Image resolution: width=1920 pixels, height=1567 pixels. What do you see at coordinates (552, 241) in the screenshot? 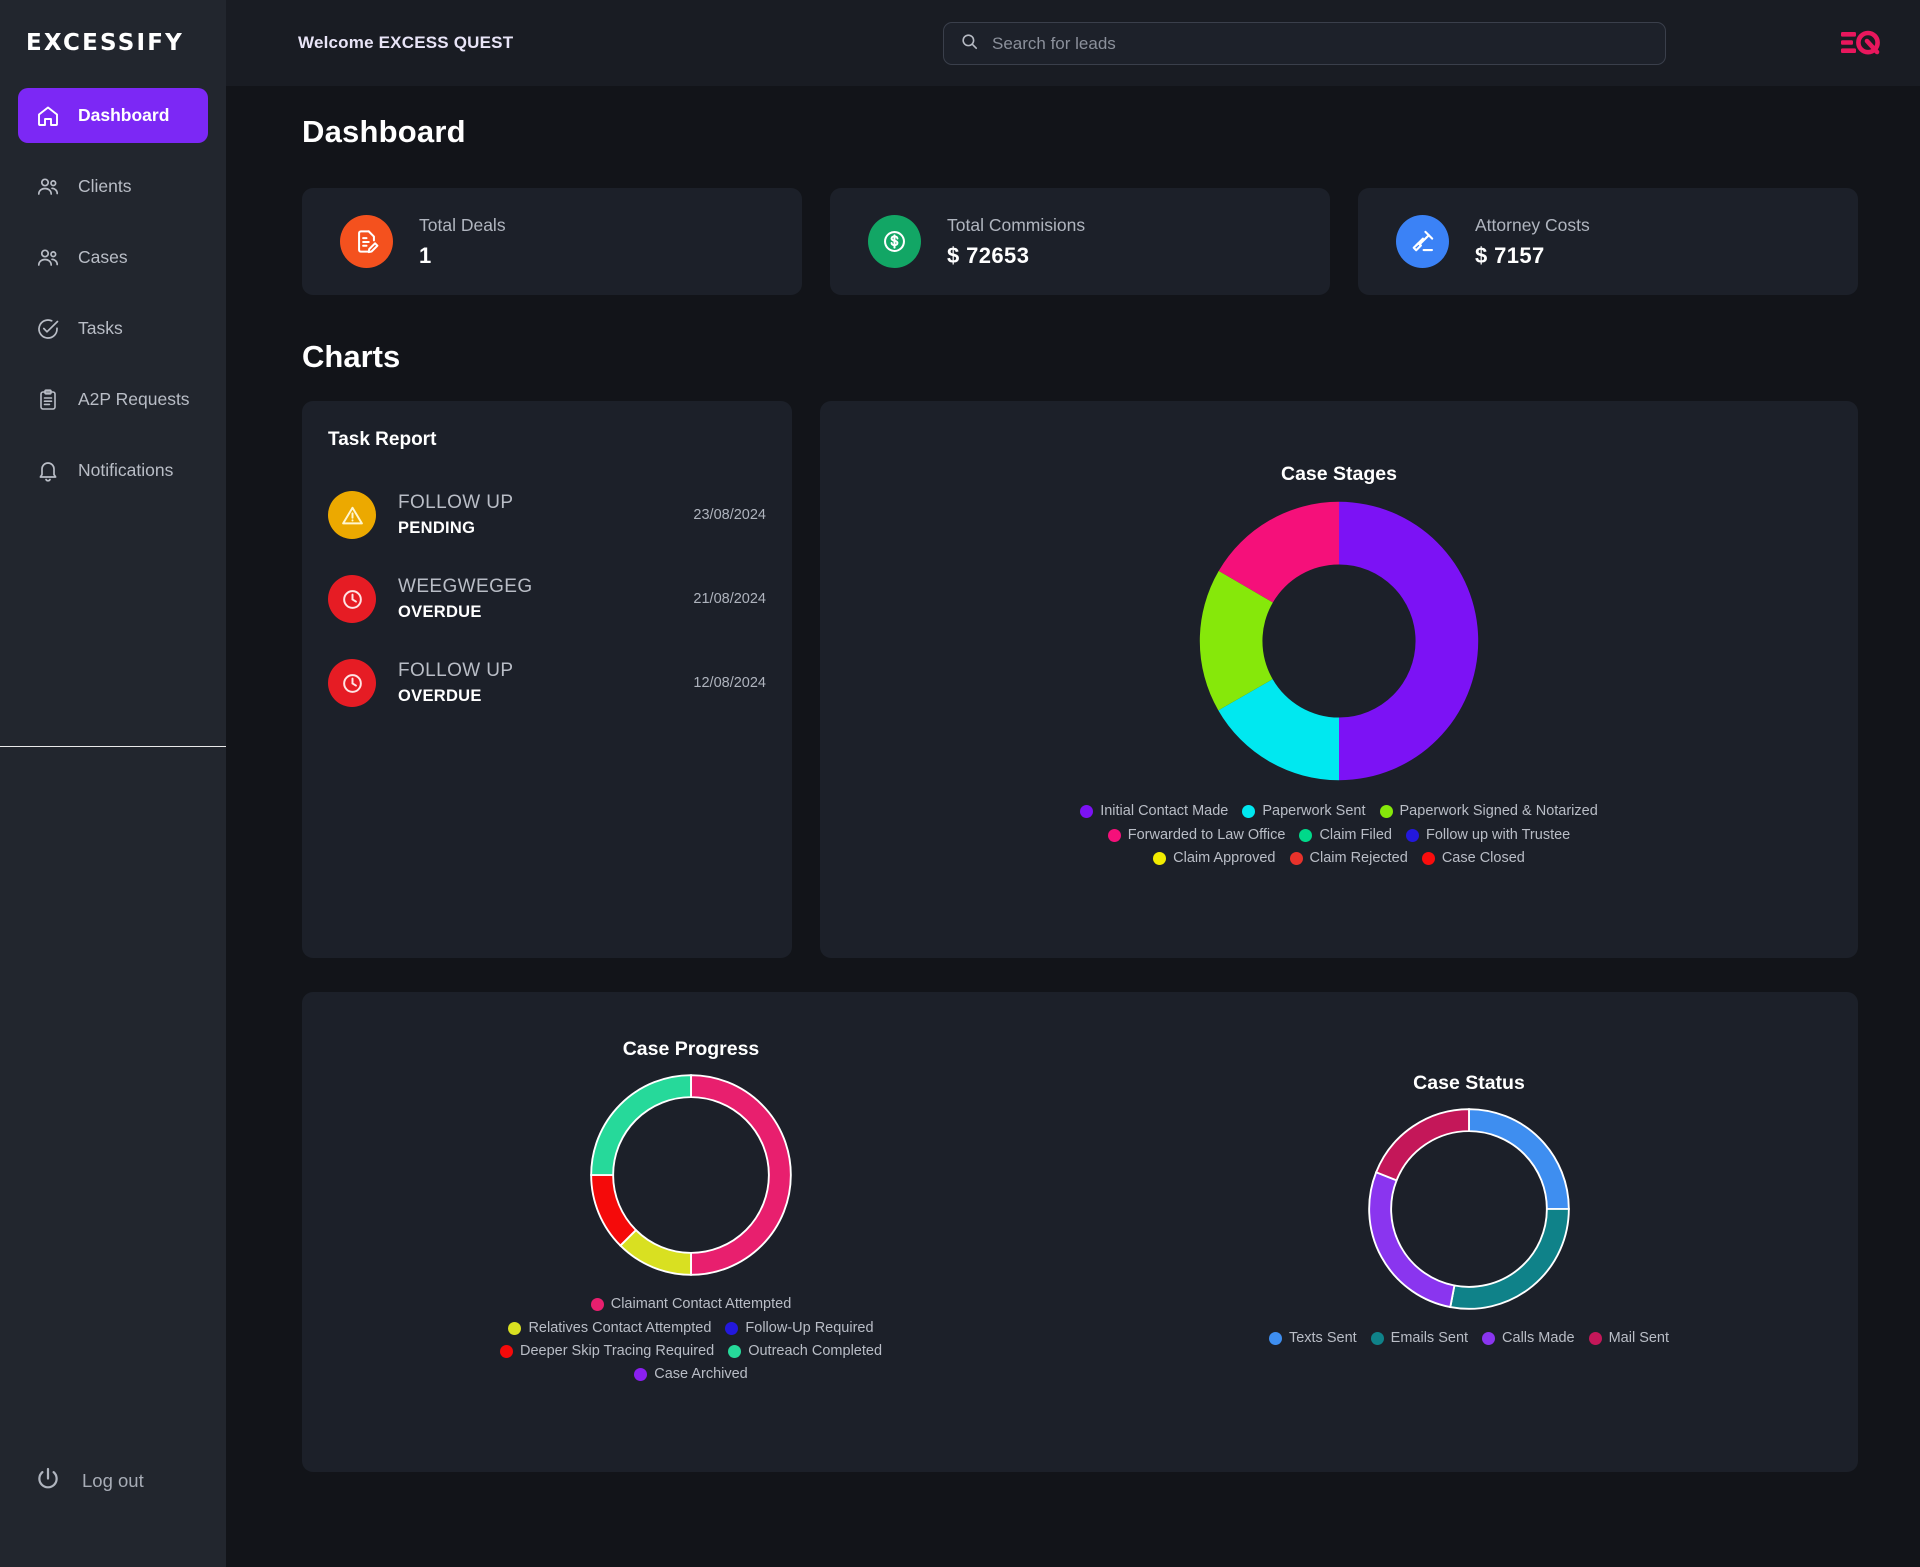
I see `stat-card-total-deals: Total Deals 1` at bounding box center [552, 241].